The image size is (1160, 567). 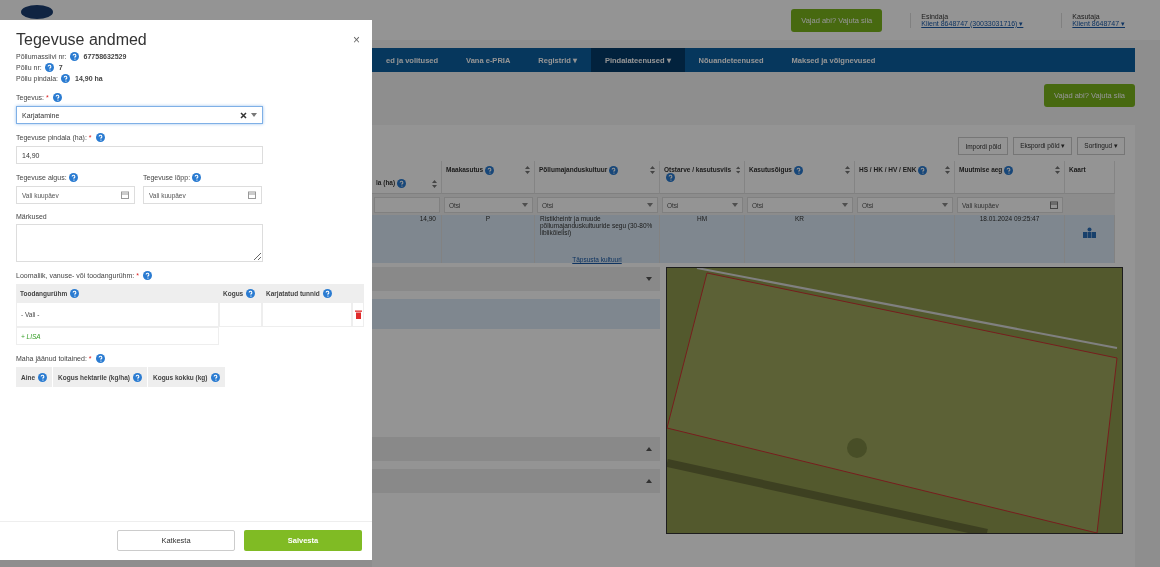 What do you see at coordinates (356, 40) in the screenshot?
I see `close-button: ×` at bounding box center [356, 40].